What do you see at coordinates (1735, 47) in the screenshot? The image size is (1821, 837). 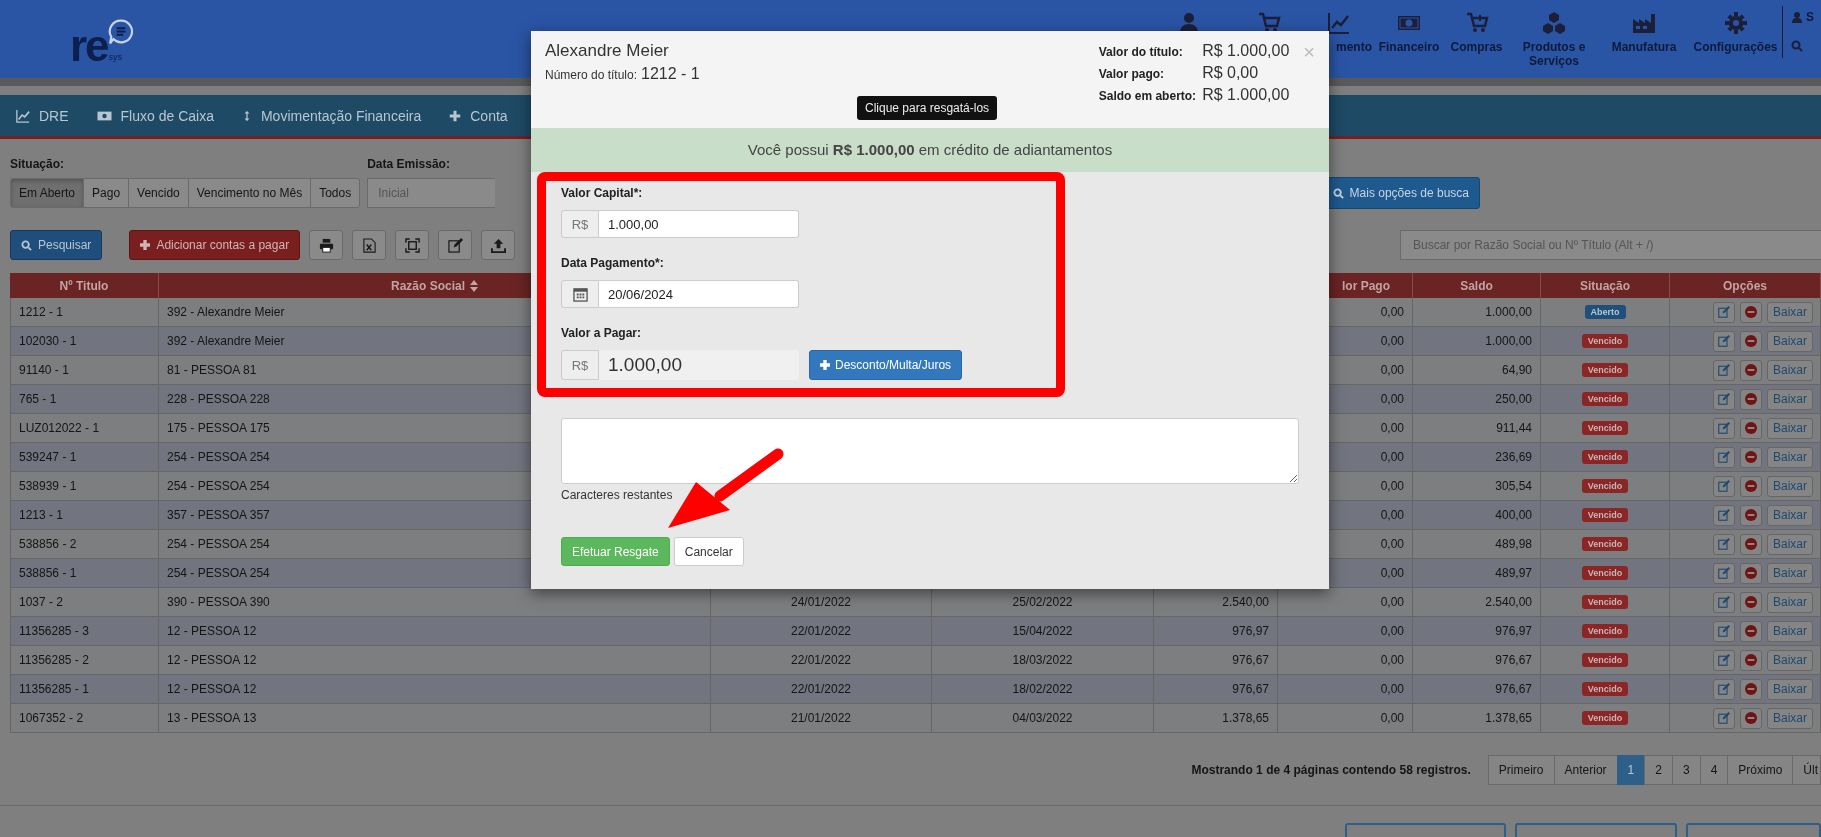 I see `nav-label: Configurações` at bounding box center [1735, 47].